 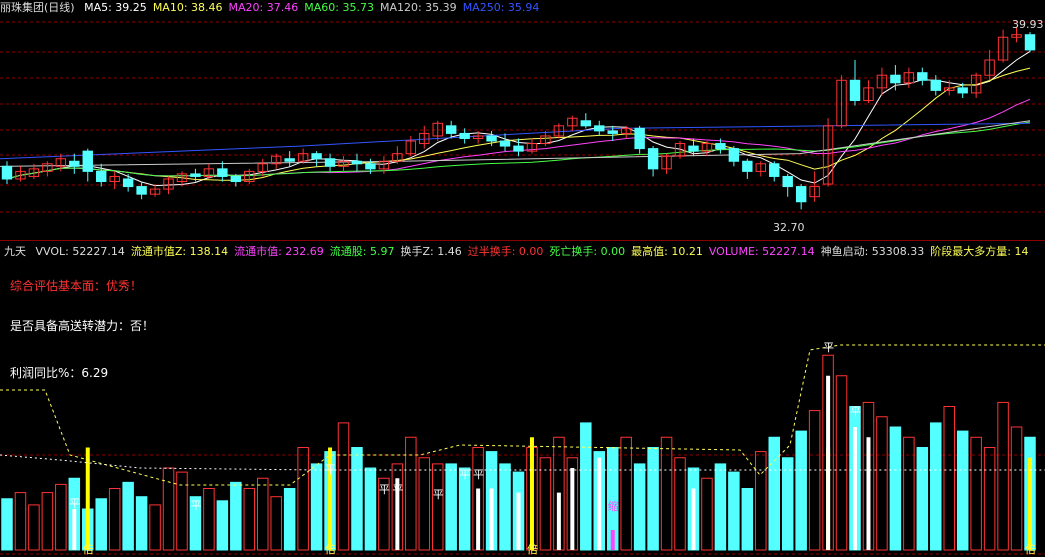 What do you see at coordinates (522, 462) in the screenshot?
I see `avg-line` at bounding box center [522, 462].